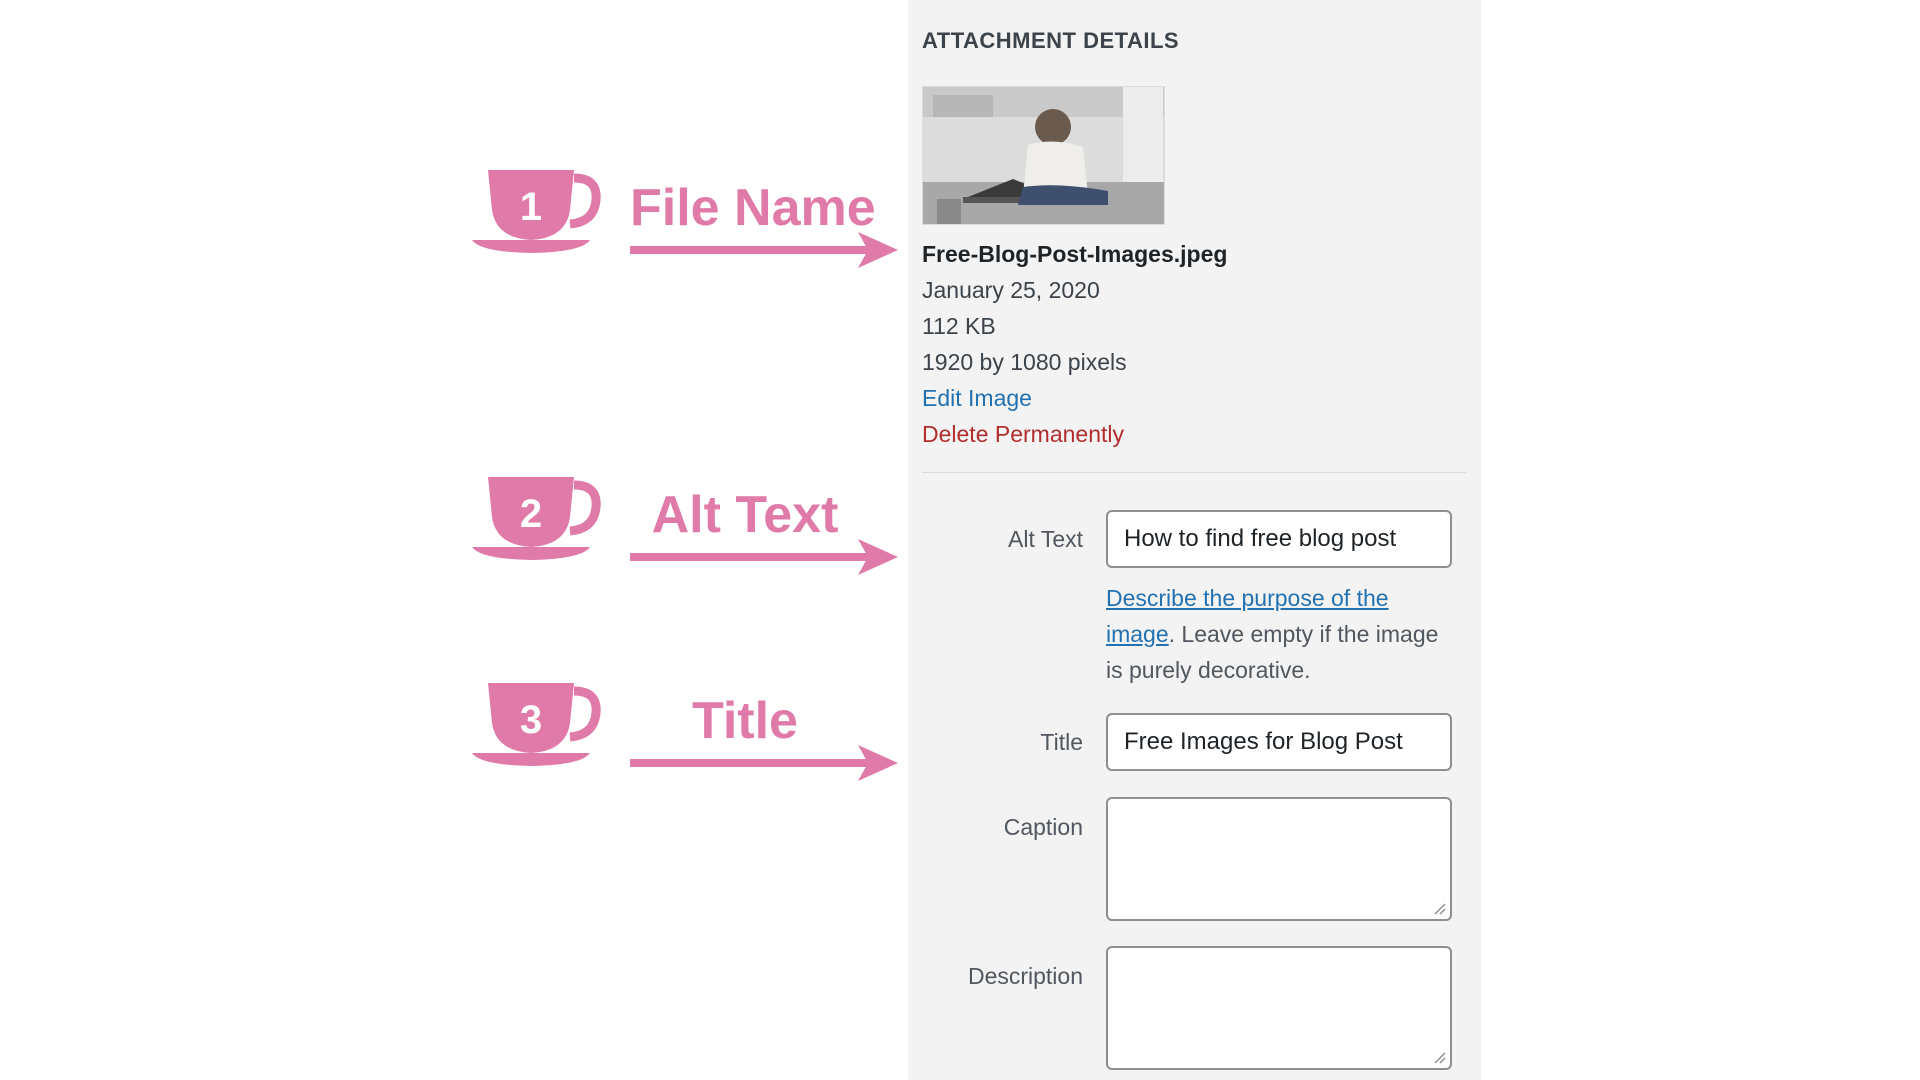  What do you see at coordinates (1192, 398) in the screenshot?
I see `edit-image-link: Edit Image` at bounding box center [1192, 398].